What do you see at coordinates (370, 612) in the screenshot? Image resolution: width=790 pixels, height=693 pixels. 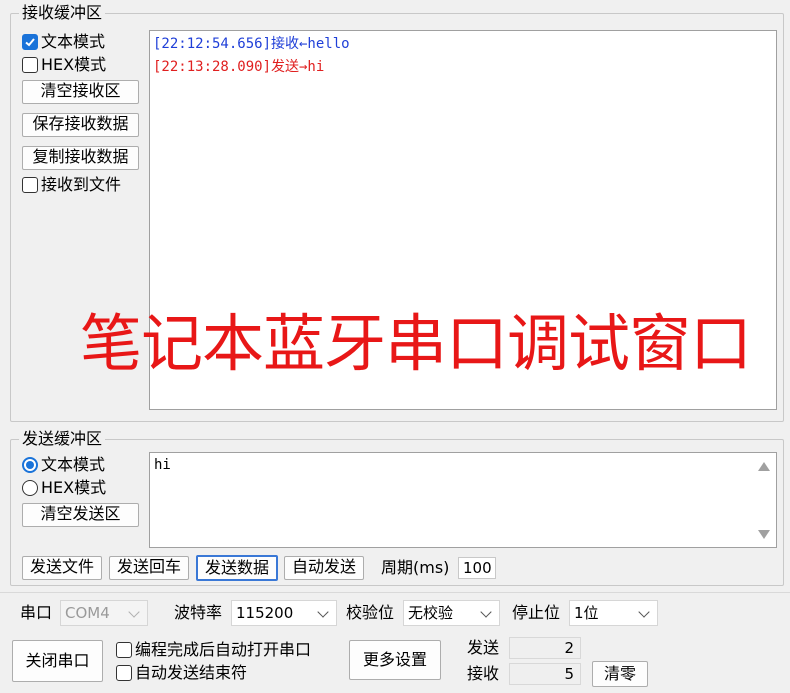 I see `parity-label: 校验位` at bounding box center [370, 612].